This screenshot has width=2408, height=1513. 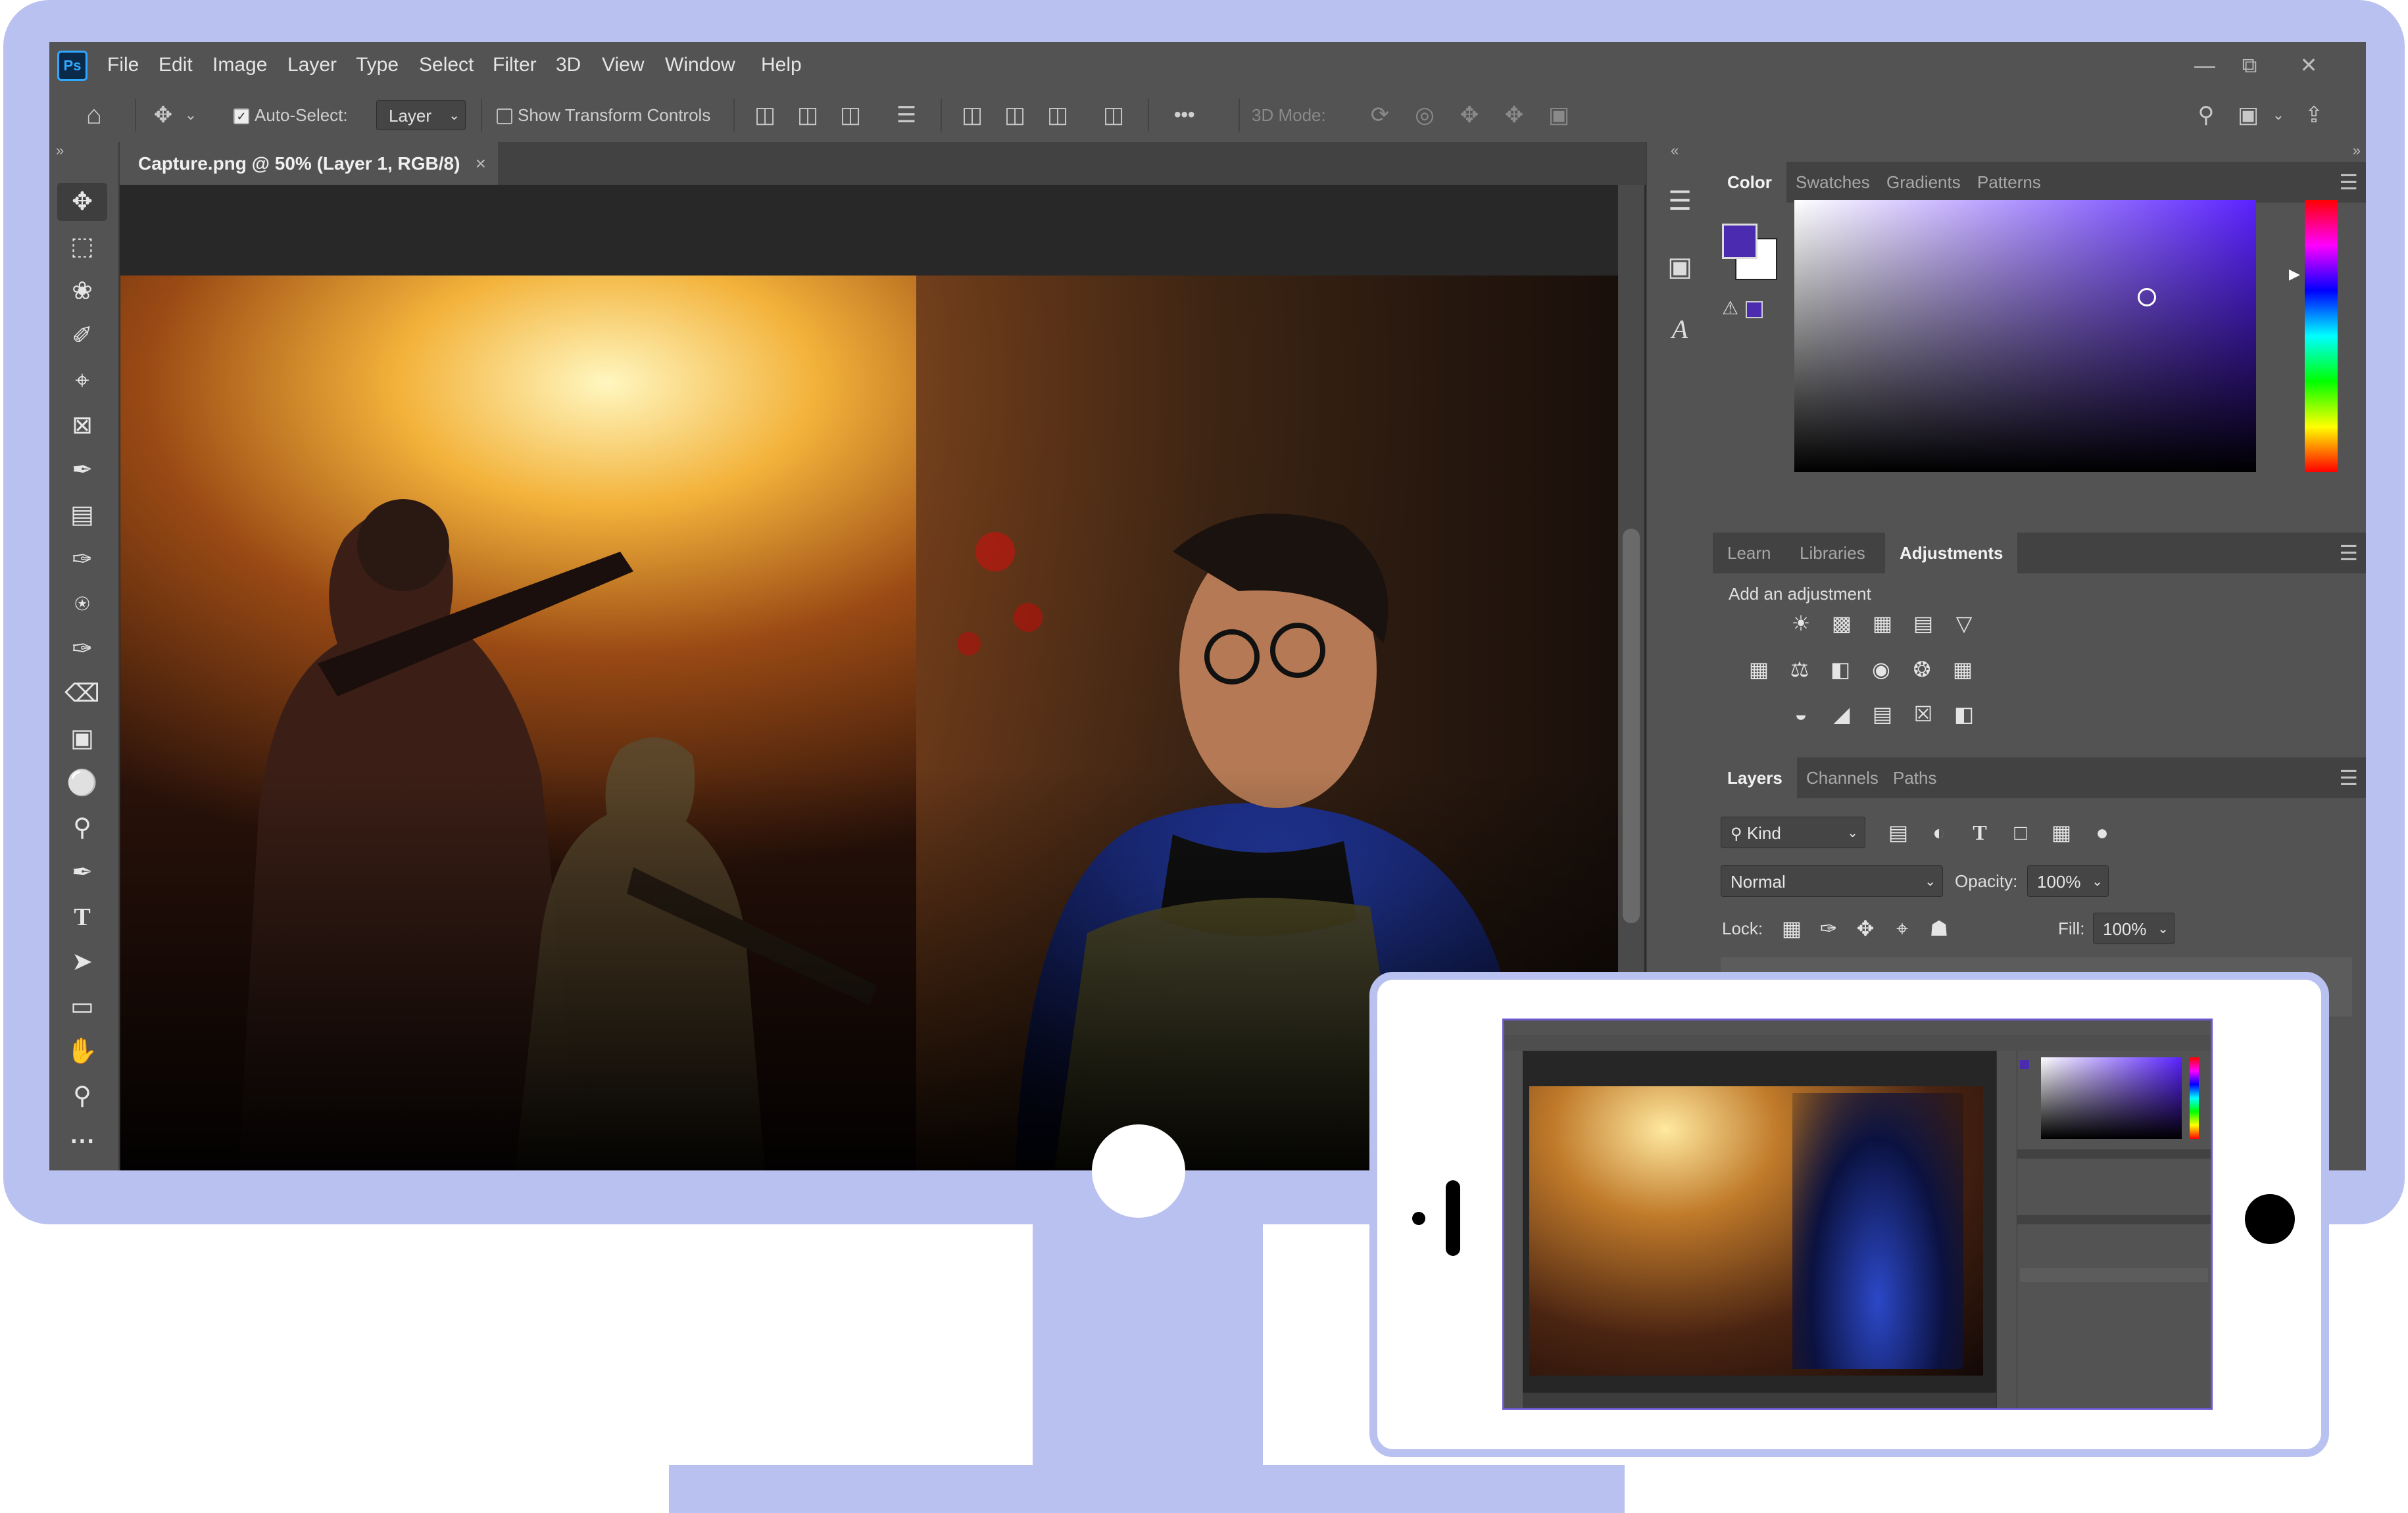 What do you see at coordinates (1680, 329) in the screenshot?
I see `character-icon: A` at bounding box center [1680, 329].